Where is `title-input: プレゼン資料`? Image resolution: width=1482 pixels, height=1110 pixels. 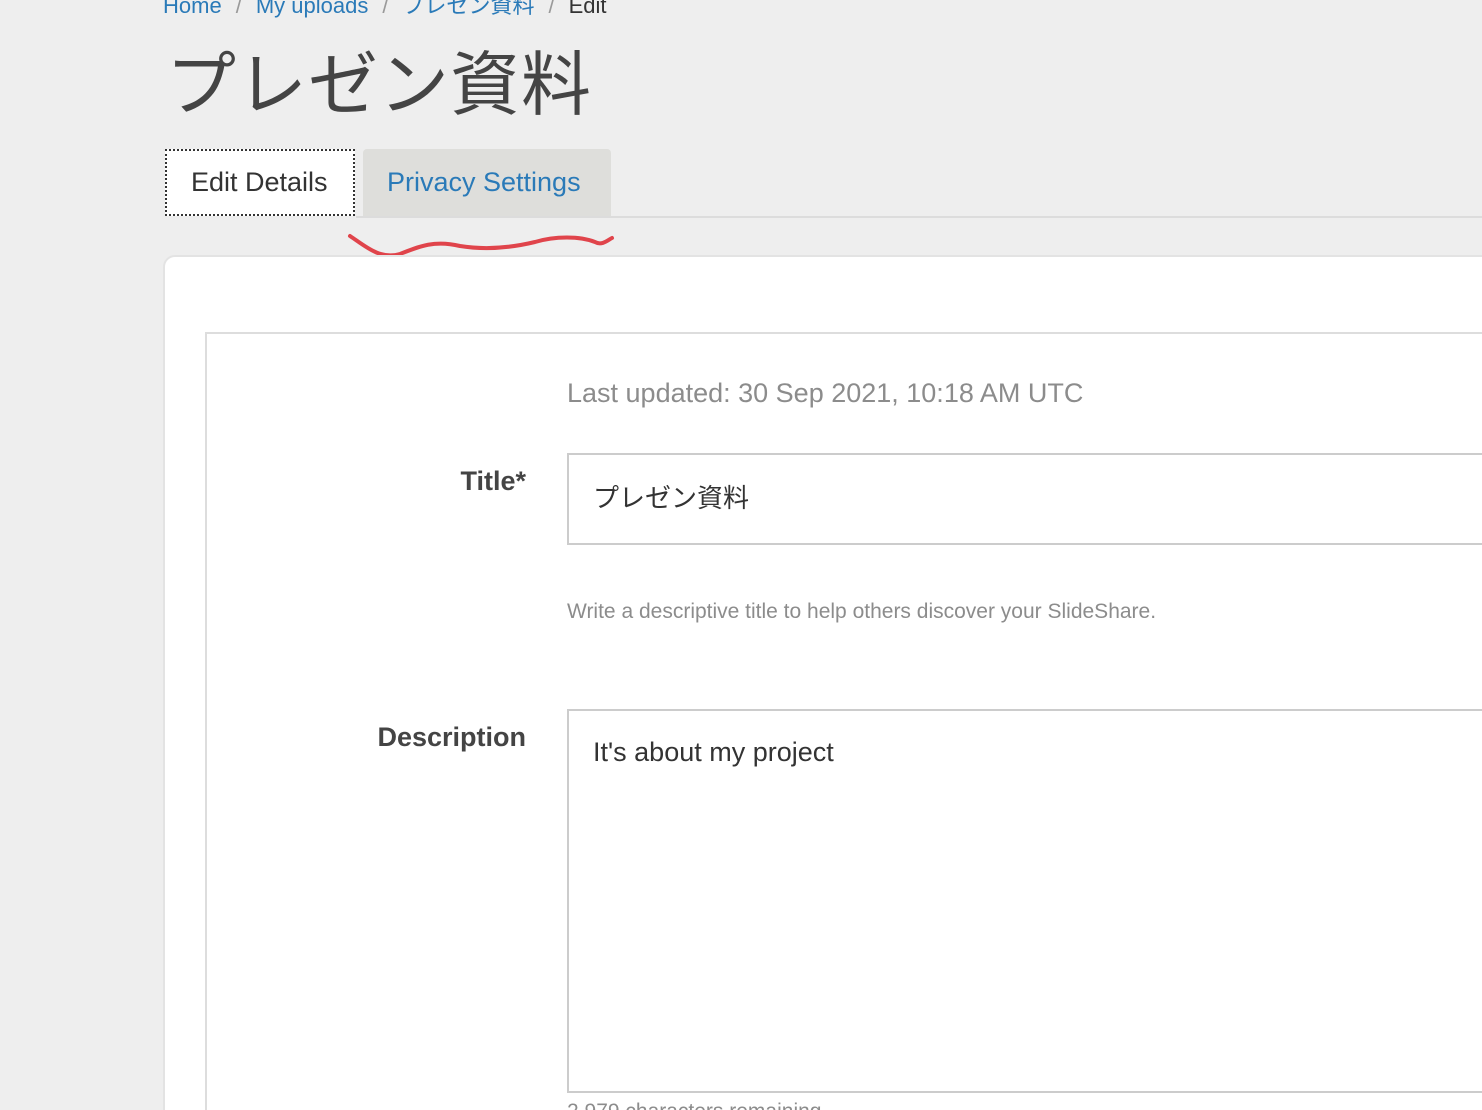
title-input: プレゼン資料 is located at coordinates (1024, 499).